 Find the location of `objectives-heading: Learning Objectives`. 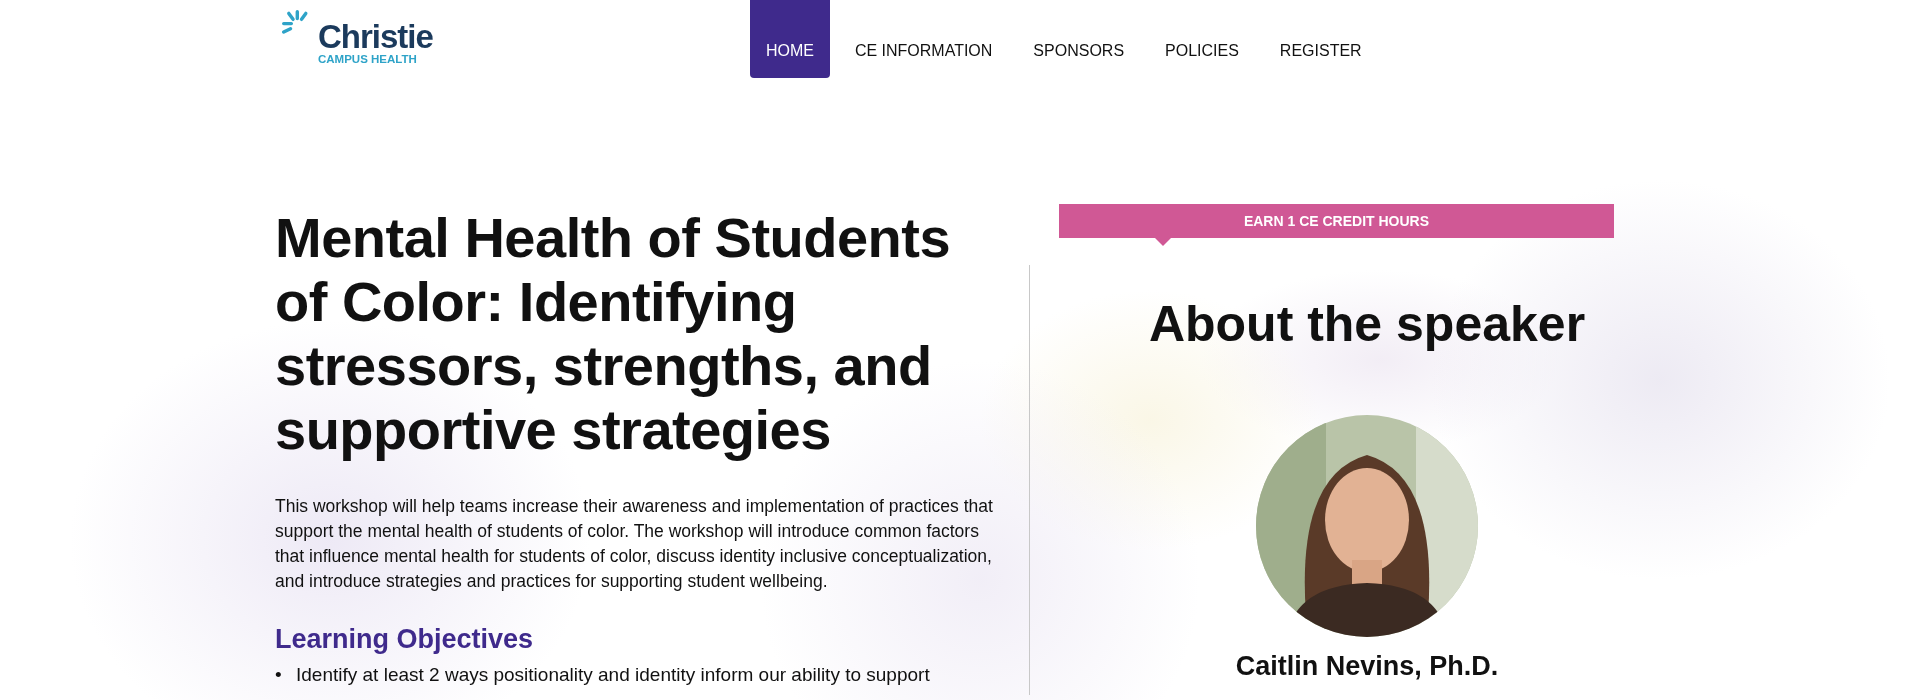

objectives-heading: Learning Objectives is located at coordinates (405, 639).